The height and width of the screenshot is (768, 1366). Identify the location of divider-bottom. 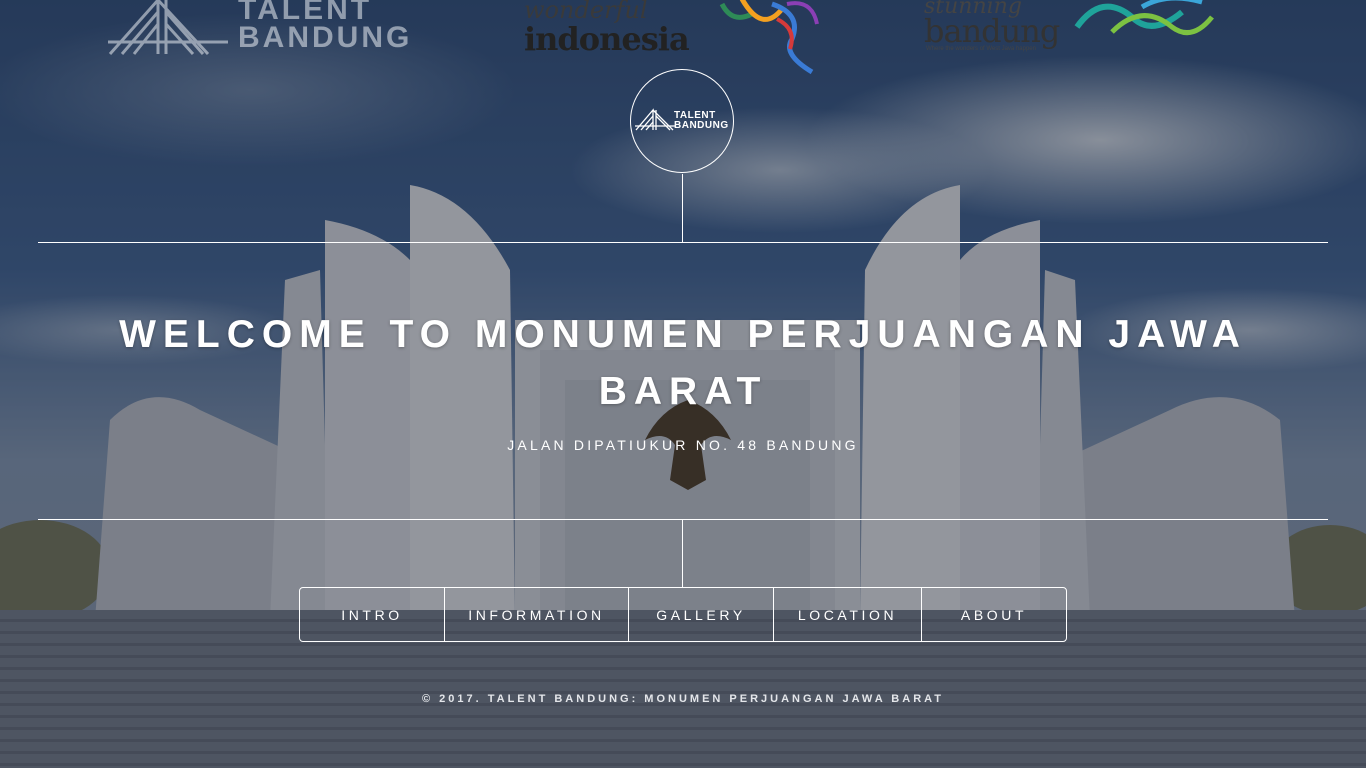
(683, 519).